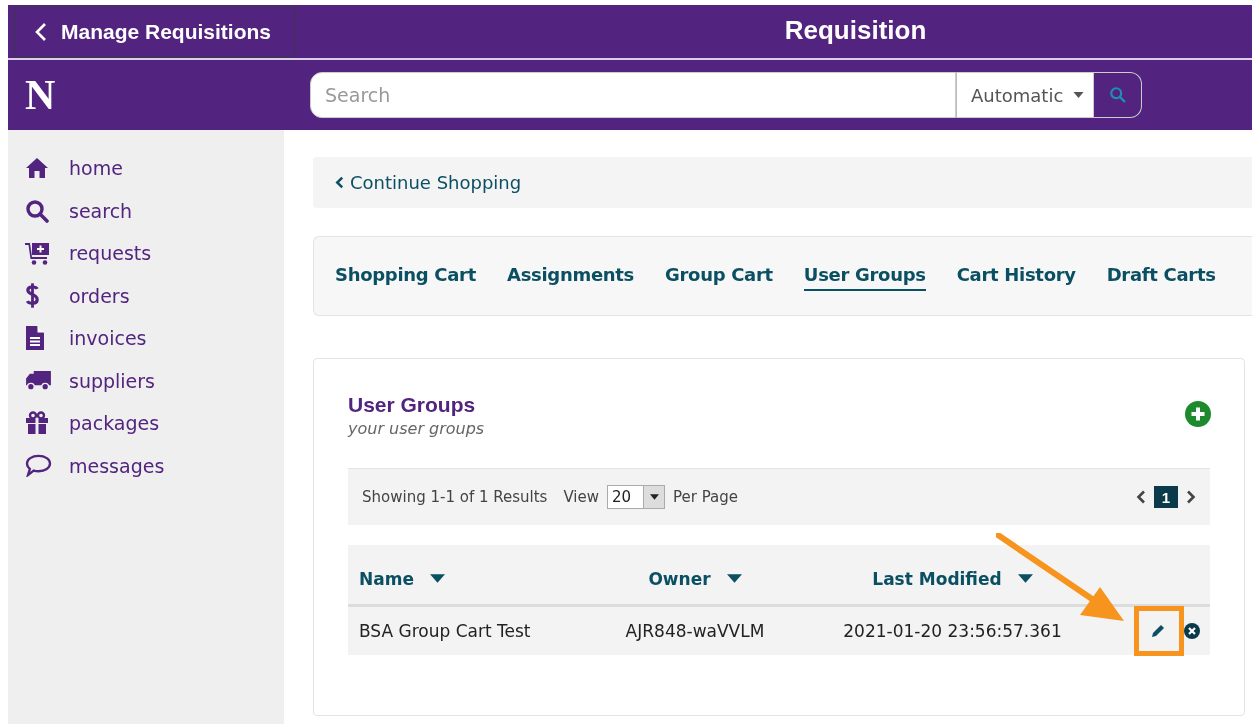  Describe the element at coordinates (1016, 277) in the screenshot. I see `tab: Cart History` at that location.